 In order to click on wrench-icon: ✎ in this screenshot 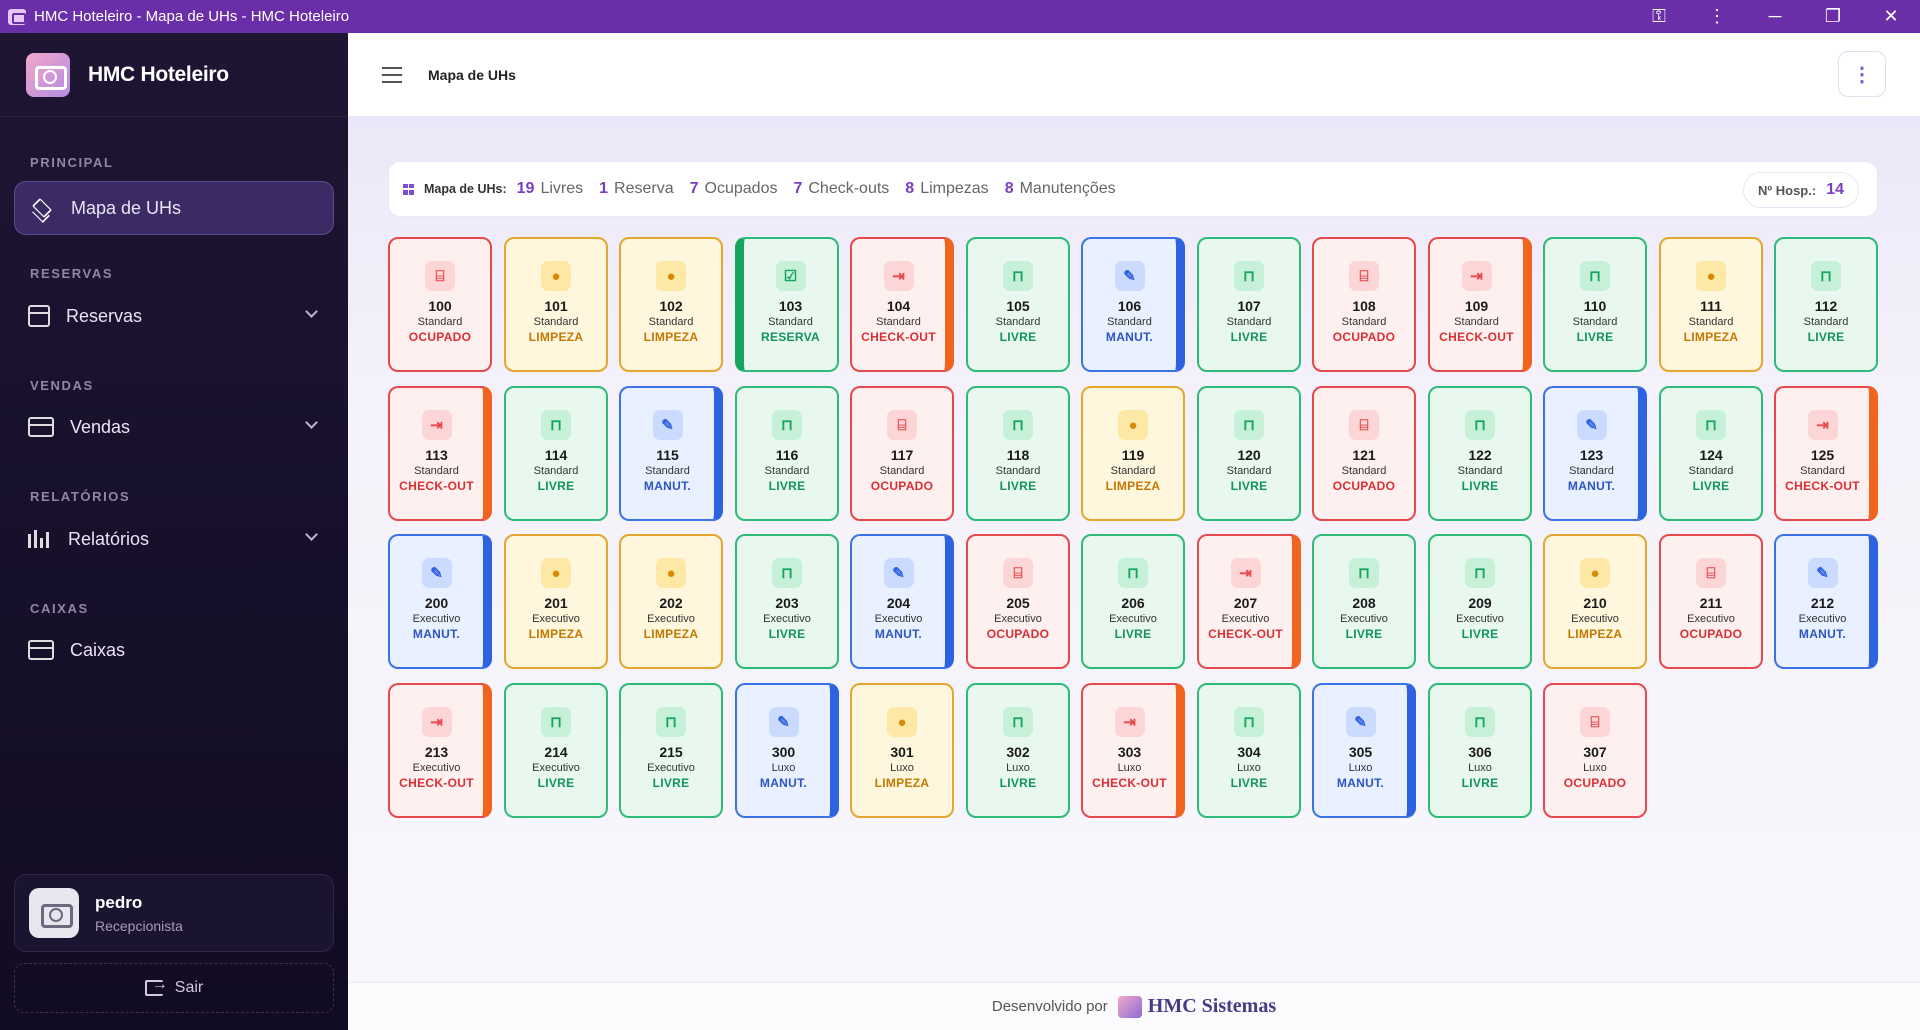, I will do `click(1591, 425)`.